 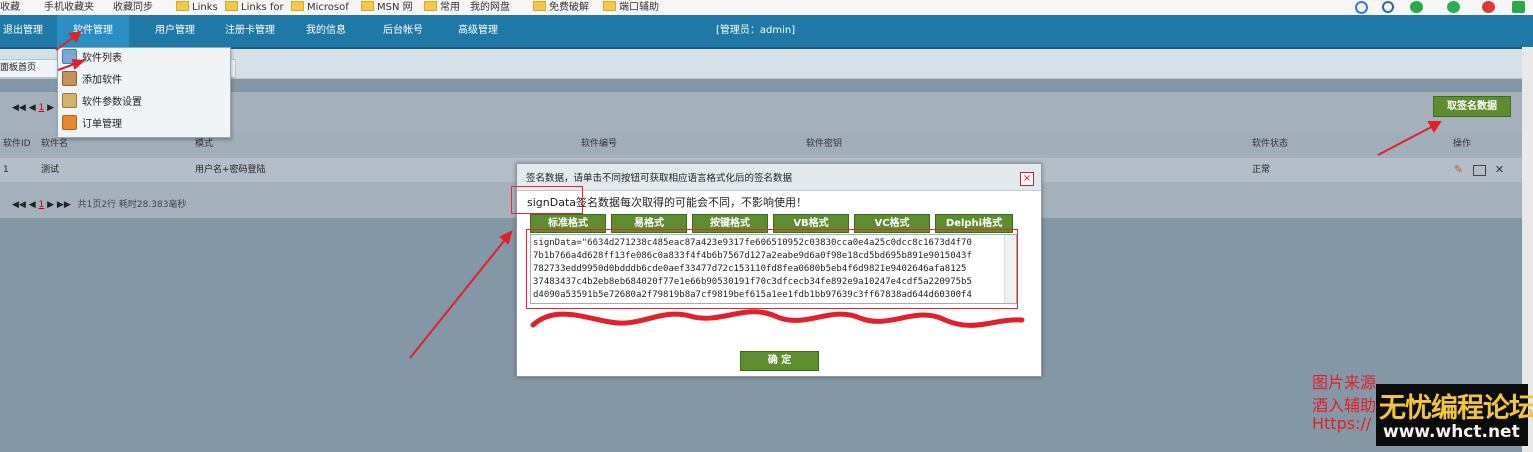 What do you see at coordinates (18, 68) in the screenshot?
I see `tab-label: 面板首页` at bounding box center [18, 68].